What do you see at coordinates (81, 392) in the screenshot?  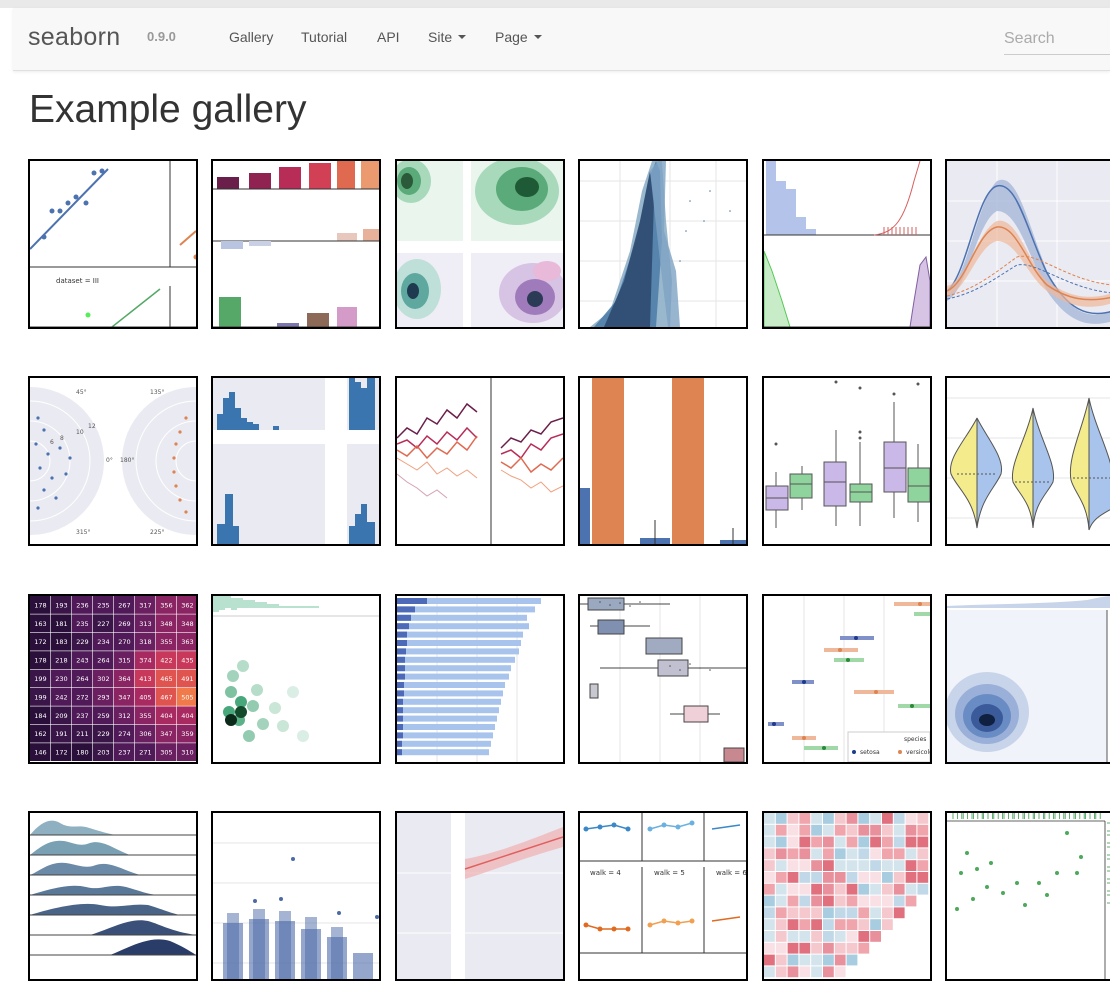 I see `polar-tick: 45°` at bounding box center [81, 392].